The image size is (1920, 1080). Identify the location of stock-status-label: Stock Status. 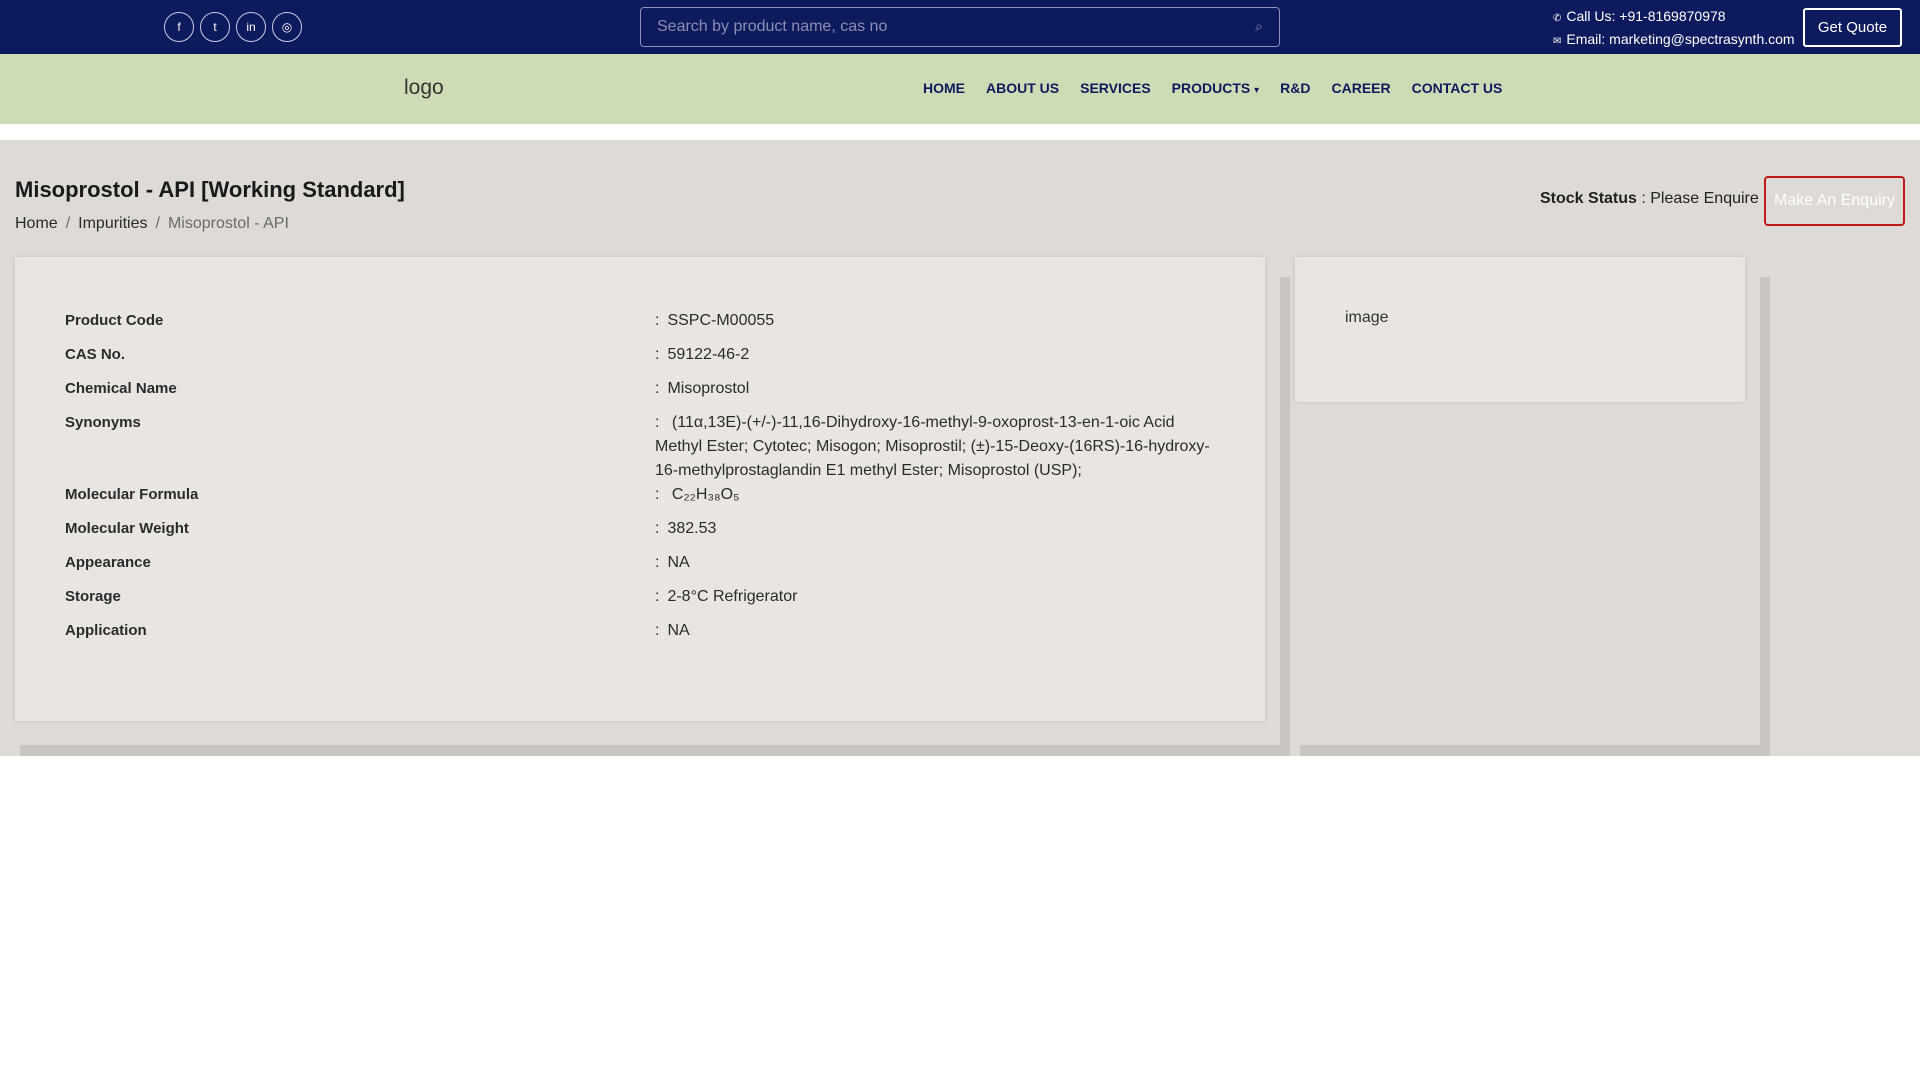
(1588, 198).